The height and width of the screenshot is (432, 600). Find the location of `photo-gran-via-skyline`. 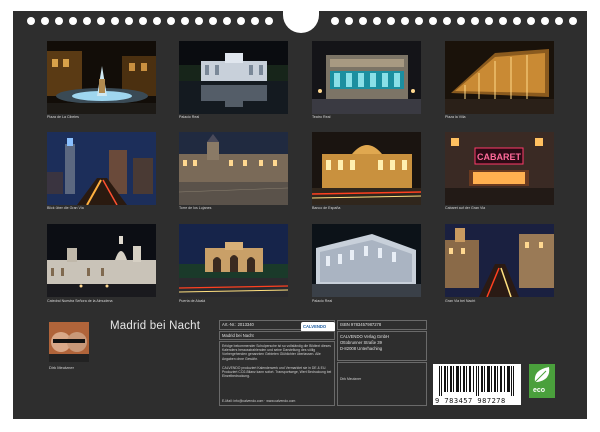

photo-gran-via-skyline is located at coordinates (101, 168).